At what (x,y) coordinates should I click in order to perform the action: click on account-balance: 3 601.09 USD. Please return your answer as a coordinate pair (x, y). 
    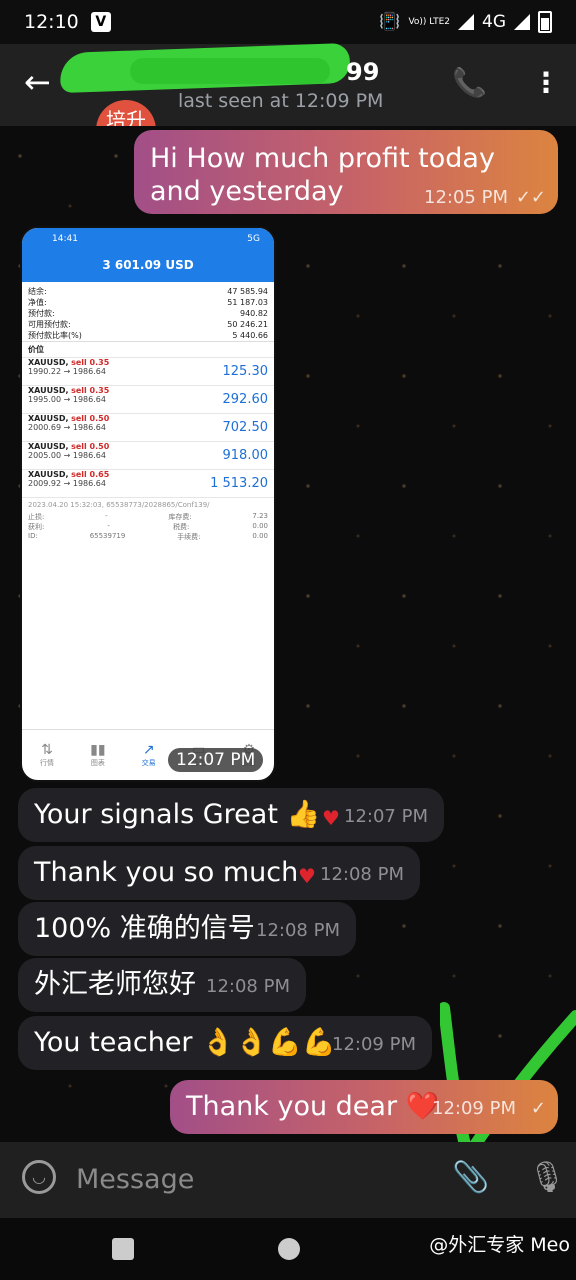
    Looking at the image, I should click on (148, 265).